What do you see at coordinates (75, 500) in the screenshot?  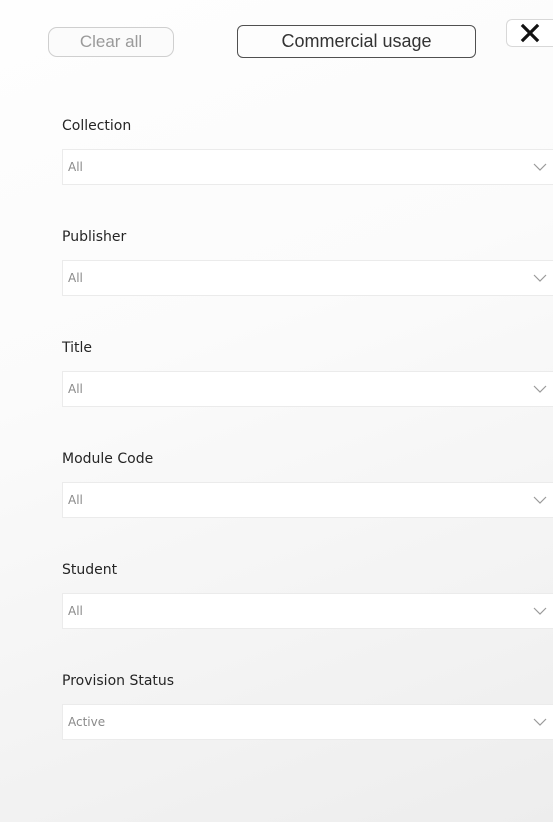 I see `module-code-selected-value: All` at bounding box center [75, 500].